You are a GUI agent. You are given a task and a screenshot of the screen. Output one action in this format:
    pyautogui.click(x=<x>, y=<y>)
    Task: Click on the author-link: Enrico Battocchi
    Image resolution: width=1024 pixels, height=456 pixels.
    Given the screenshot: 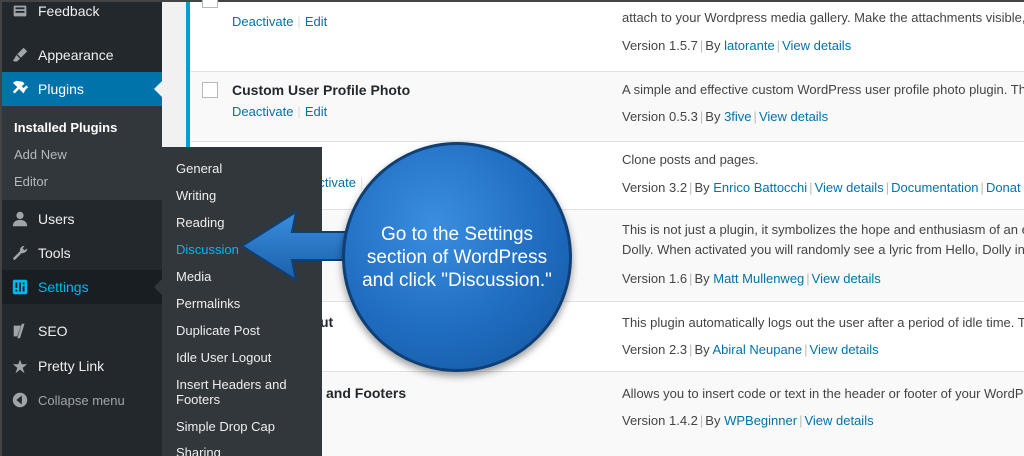 What is the action you would take?
    pyautogui.click(x=760, y=187)
    